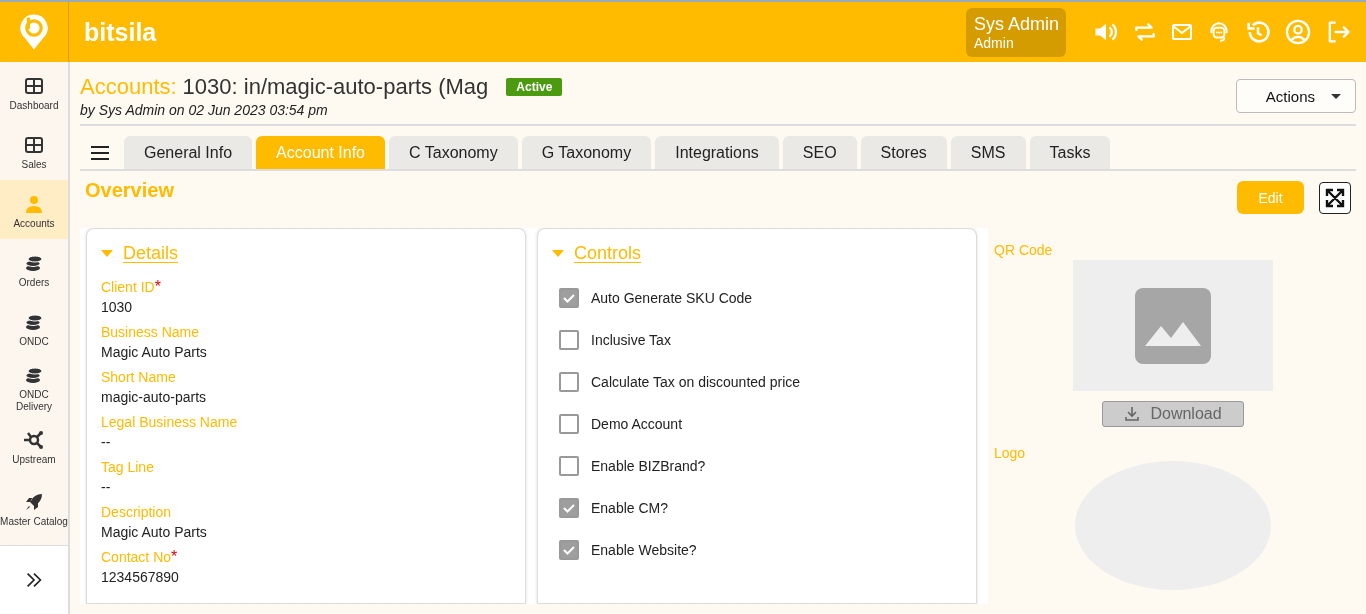 The height and width of the screenshot is (614, 1366). I want to click on tab: Stores, so click(903, 152).